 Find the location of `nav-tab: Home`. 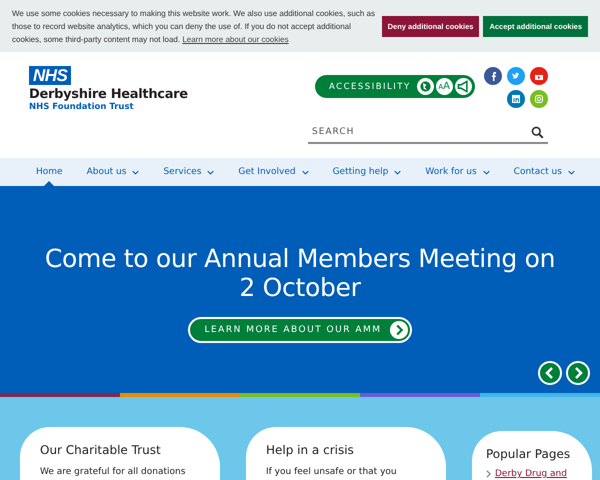

nav-tab: Home is located at coordinates (49, 172).